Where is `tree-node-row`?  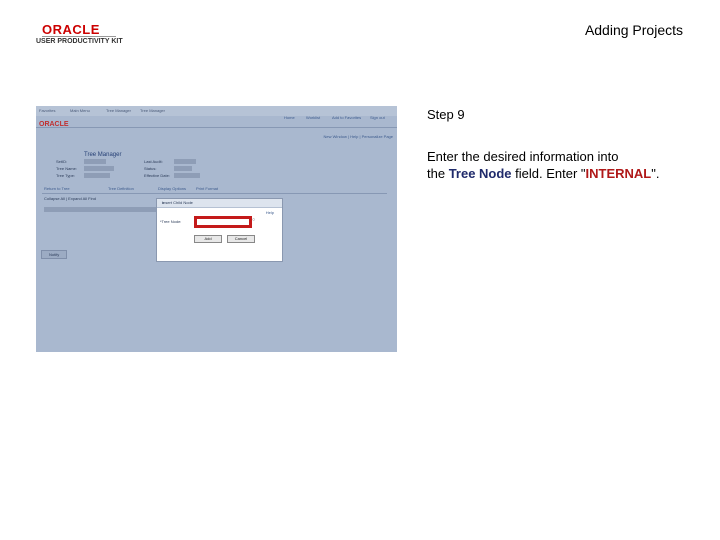
tree-node-row is located at coordinates (100, 209).